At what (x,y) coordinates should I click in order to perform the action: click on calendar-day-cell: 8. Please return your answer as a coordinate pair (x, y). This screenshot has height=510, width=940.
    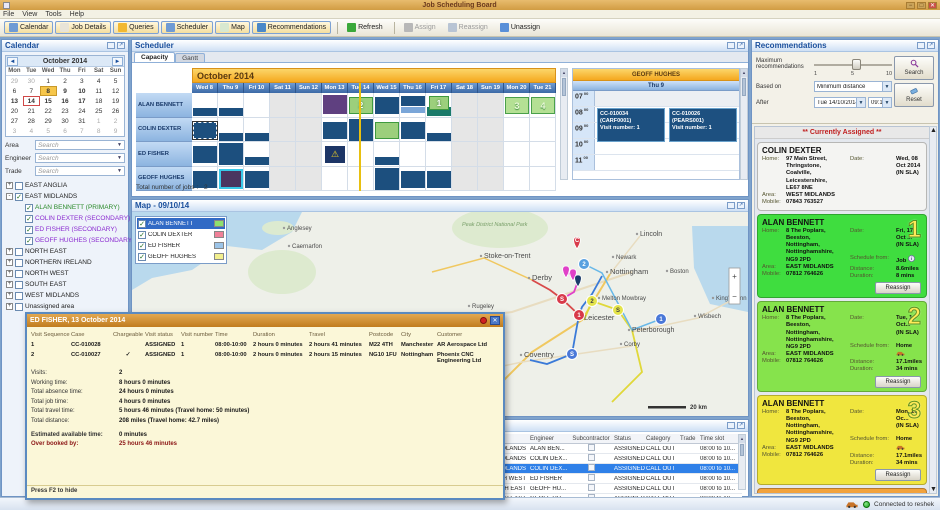
    Looking at the image, I should click on (98, 131).